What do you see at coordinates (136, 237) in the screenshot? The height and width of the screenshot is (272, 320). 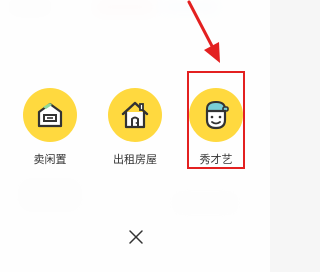 I see `close-icon` at bounding box center [136, 237].